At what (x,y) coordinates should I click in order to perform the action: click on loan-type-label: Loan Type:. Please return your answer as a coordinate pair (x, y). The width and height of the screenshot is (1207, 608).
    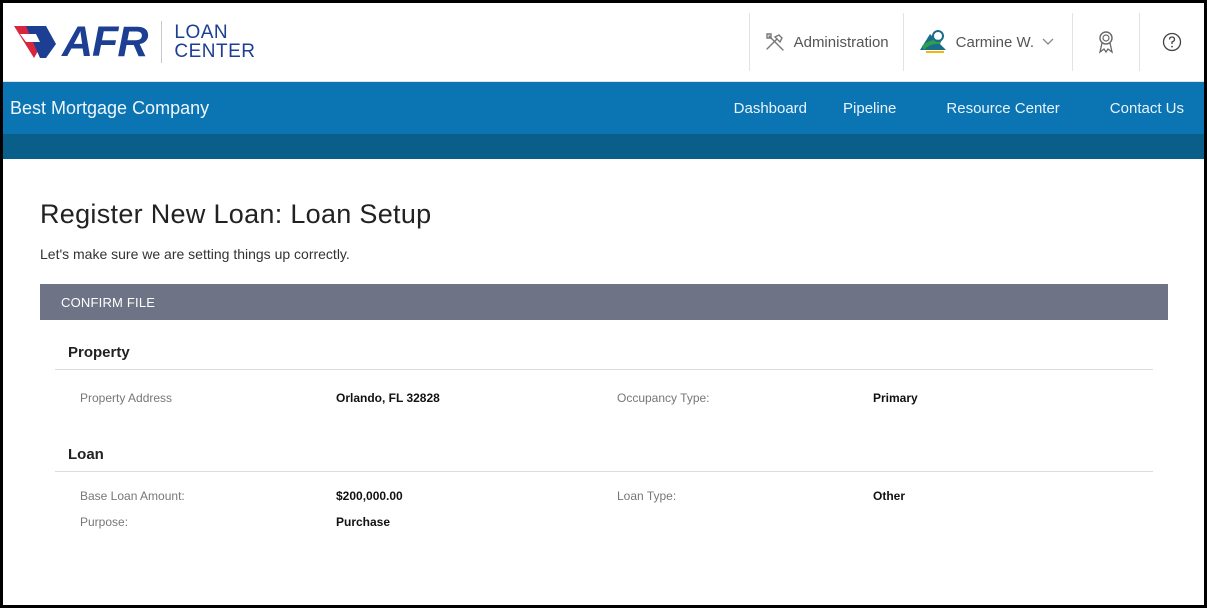
    Looking at the image, I should click on (647, 496).